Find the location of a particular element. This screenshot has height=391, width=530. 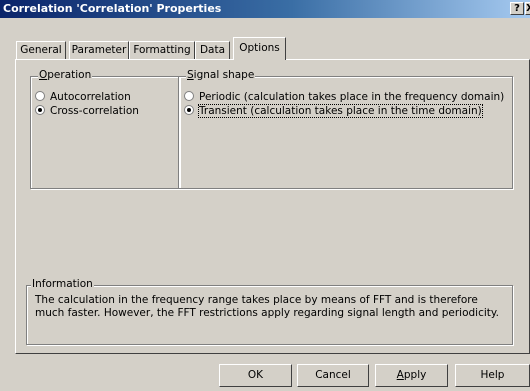

cross-correlation-label: Cross-correlation is located at coordinates (94, 111).